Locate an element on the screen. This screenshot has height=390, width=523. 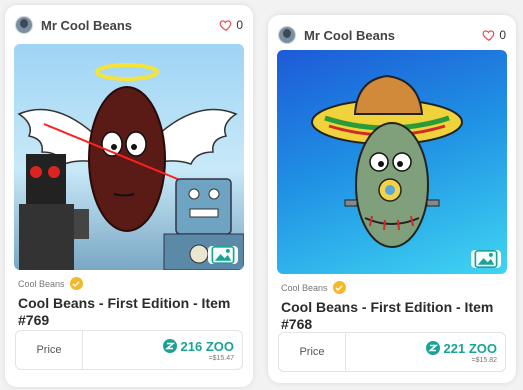
price-usd: =$15.82 is located at coordinates (484, 360).